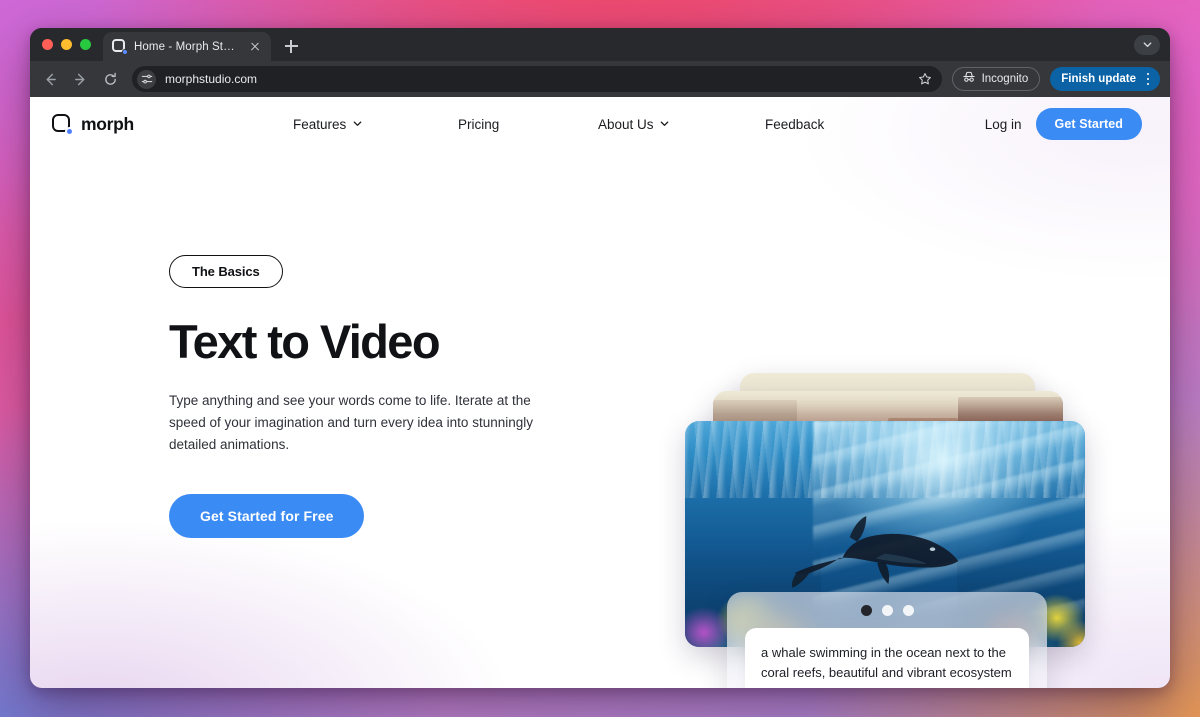 The image size is (1200, 717). What do you see at coordinates (110, 79) in the screenshot?
I see `reload-icon` at bounding box center [110, 79].